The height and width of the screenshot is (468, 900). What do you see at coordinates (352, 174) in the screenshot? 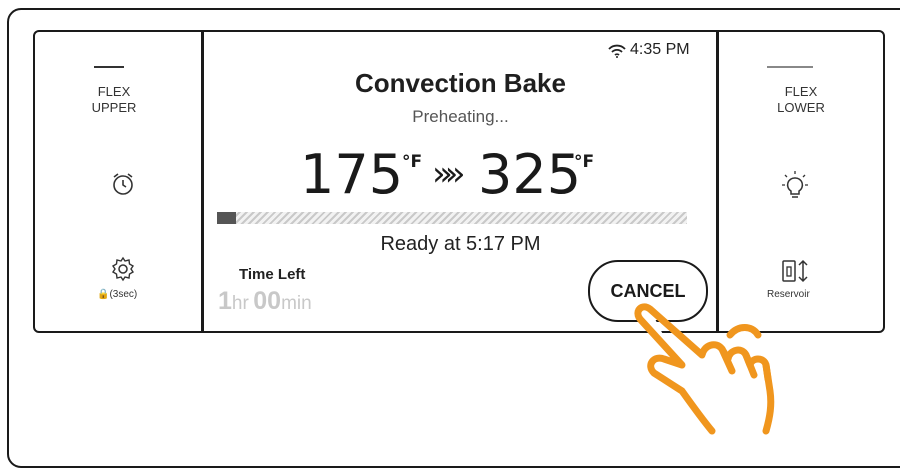
I see `current-temperature: 175` at bounding box center [352, 174].